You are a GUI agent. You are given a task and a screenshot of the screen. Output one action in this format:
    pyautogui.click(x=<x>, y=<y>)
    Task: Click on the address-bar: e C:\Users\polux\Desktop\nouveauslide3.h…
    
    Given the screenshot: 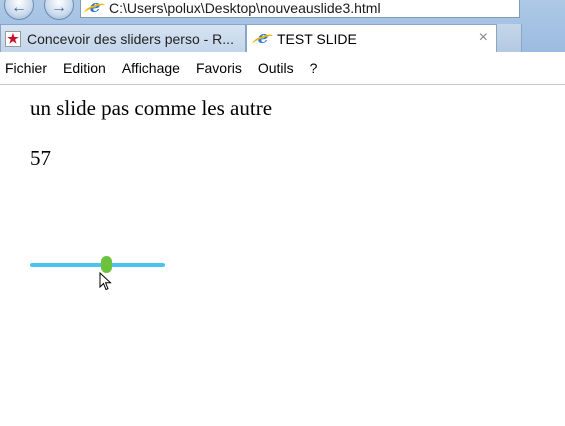 What is the action you would take?
    pyautogui.click(x=300, y=9)
    